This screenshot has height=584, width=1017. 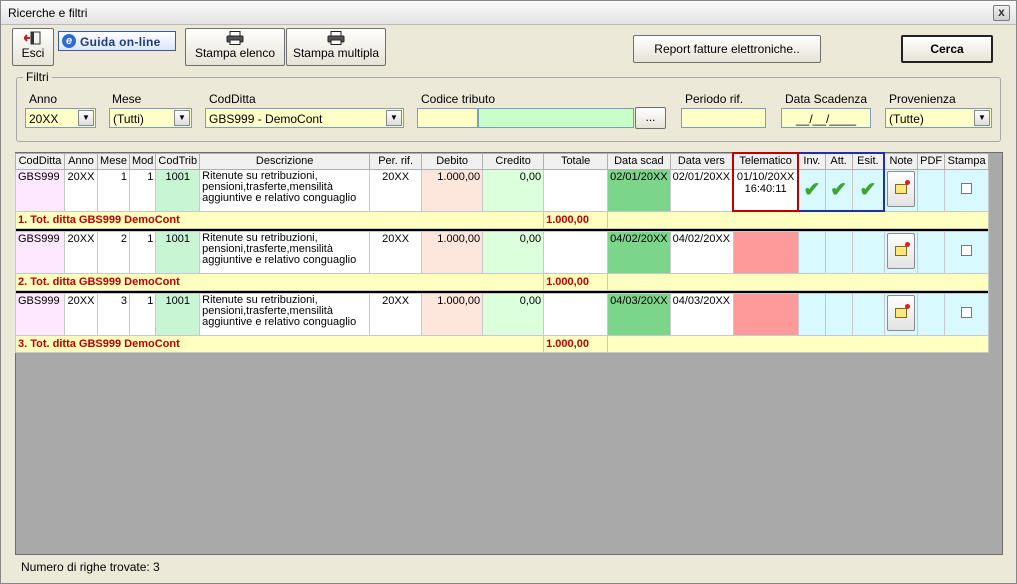 I want to click on cell-esit, so click(x=868, y=252).